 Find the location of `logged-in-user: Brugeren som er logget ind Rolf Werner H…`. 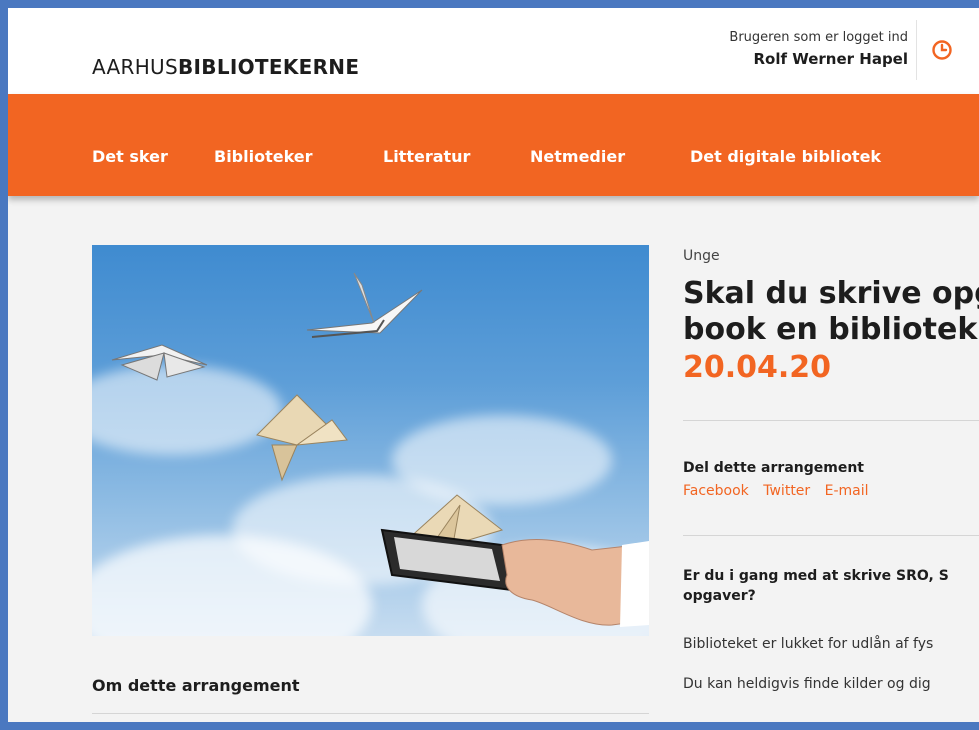

logged-in-user: Brugeren som er logget ind Rolf Werner H… is located at coordinates (783, 49).